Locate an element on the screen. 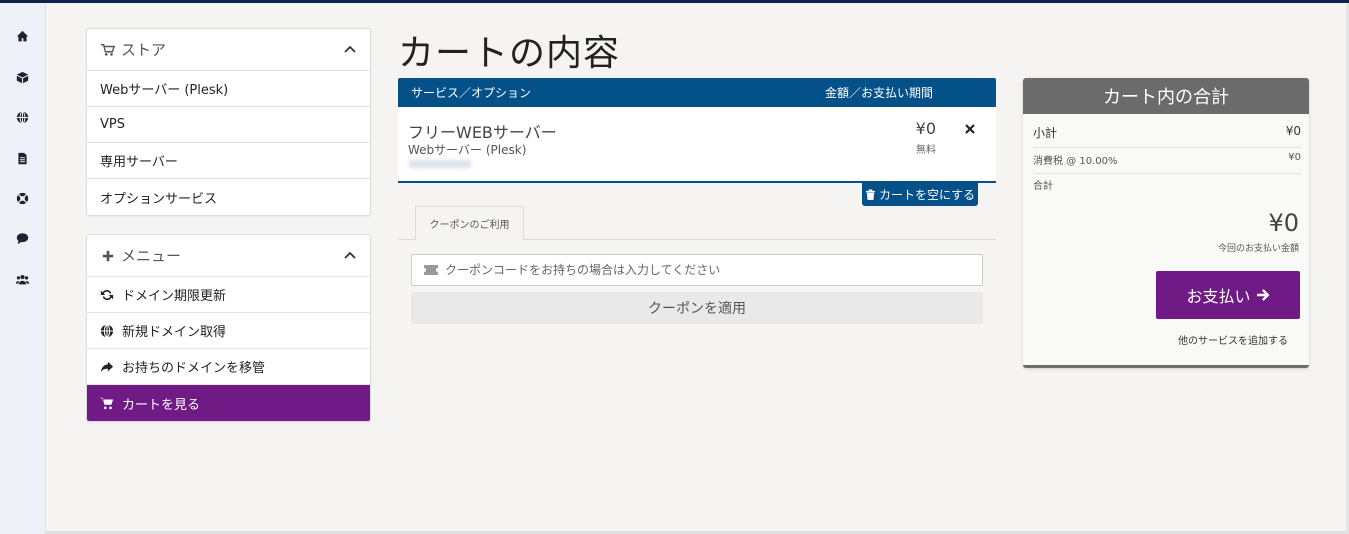 This screenshot has width=1349, height=534. checkout-button: お支払い is located at coordinates (1228, 295).